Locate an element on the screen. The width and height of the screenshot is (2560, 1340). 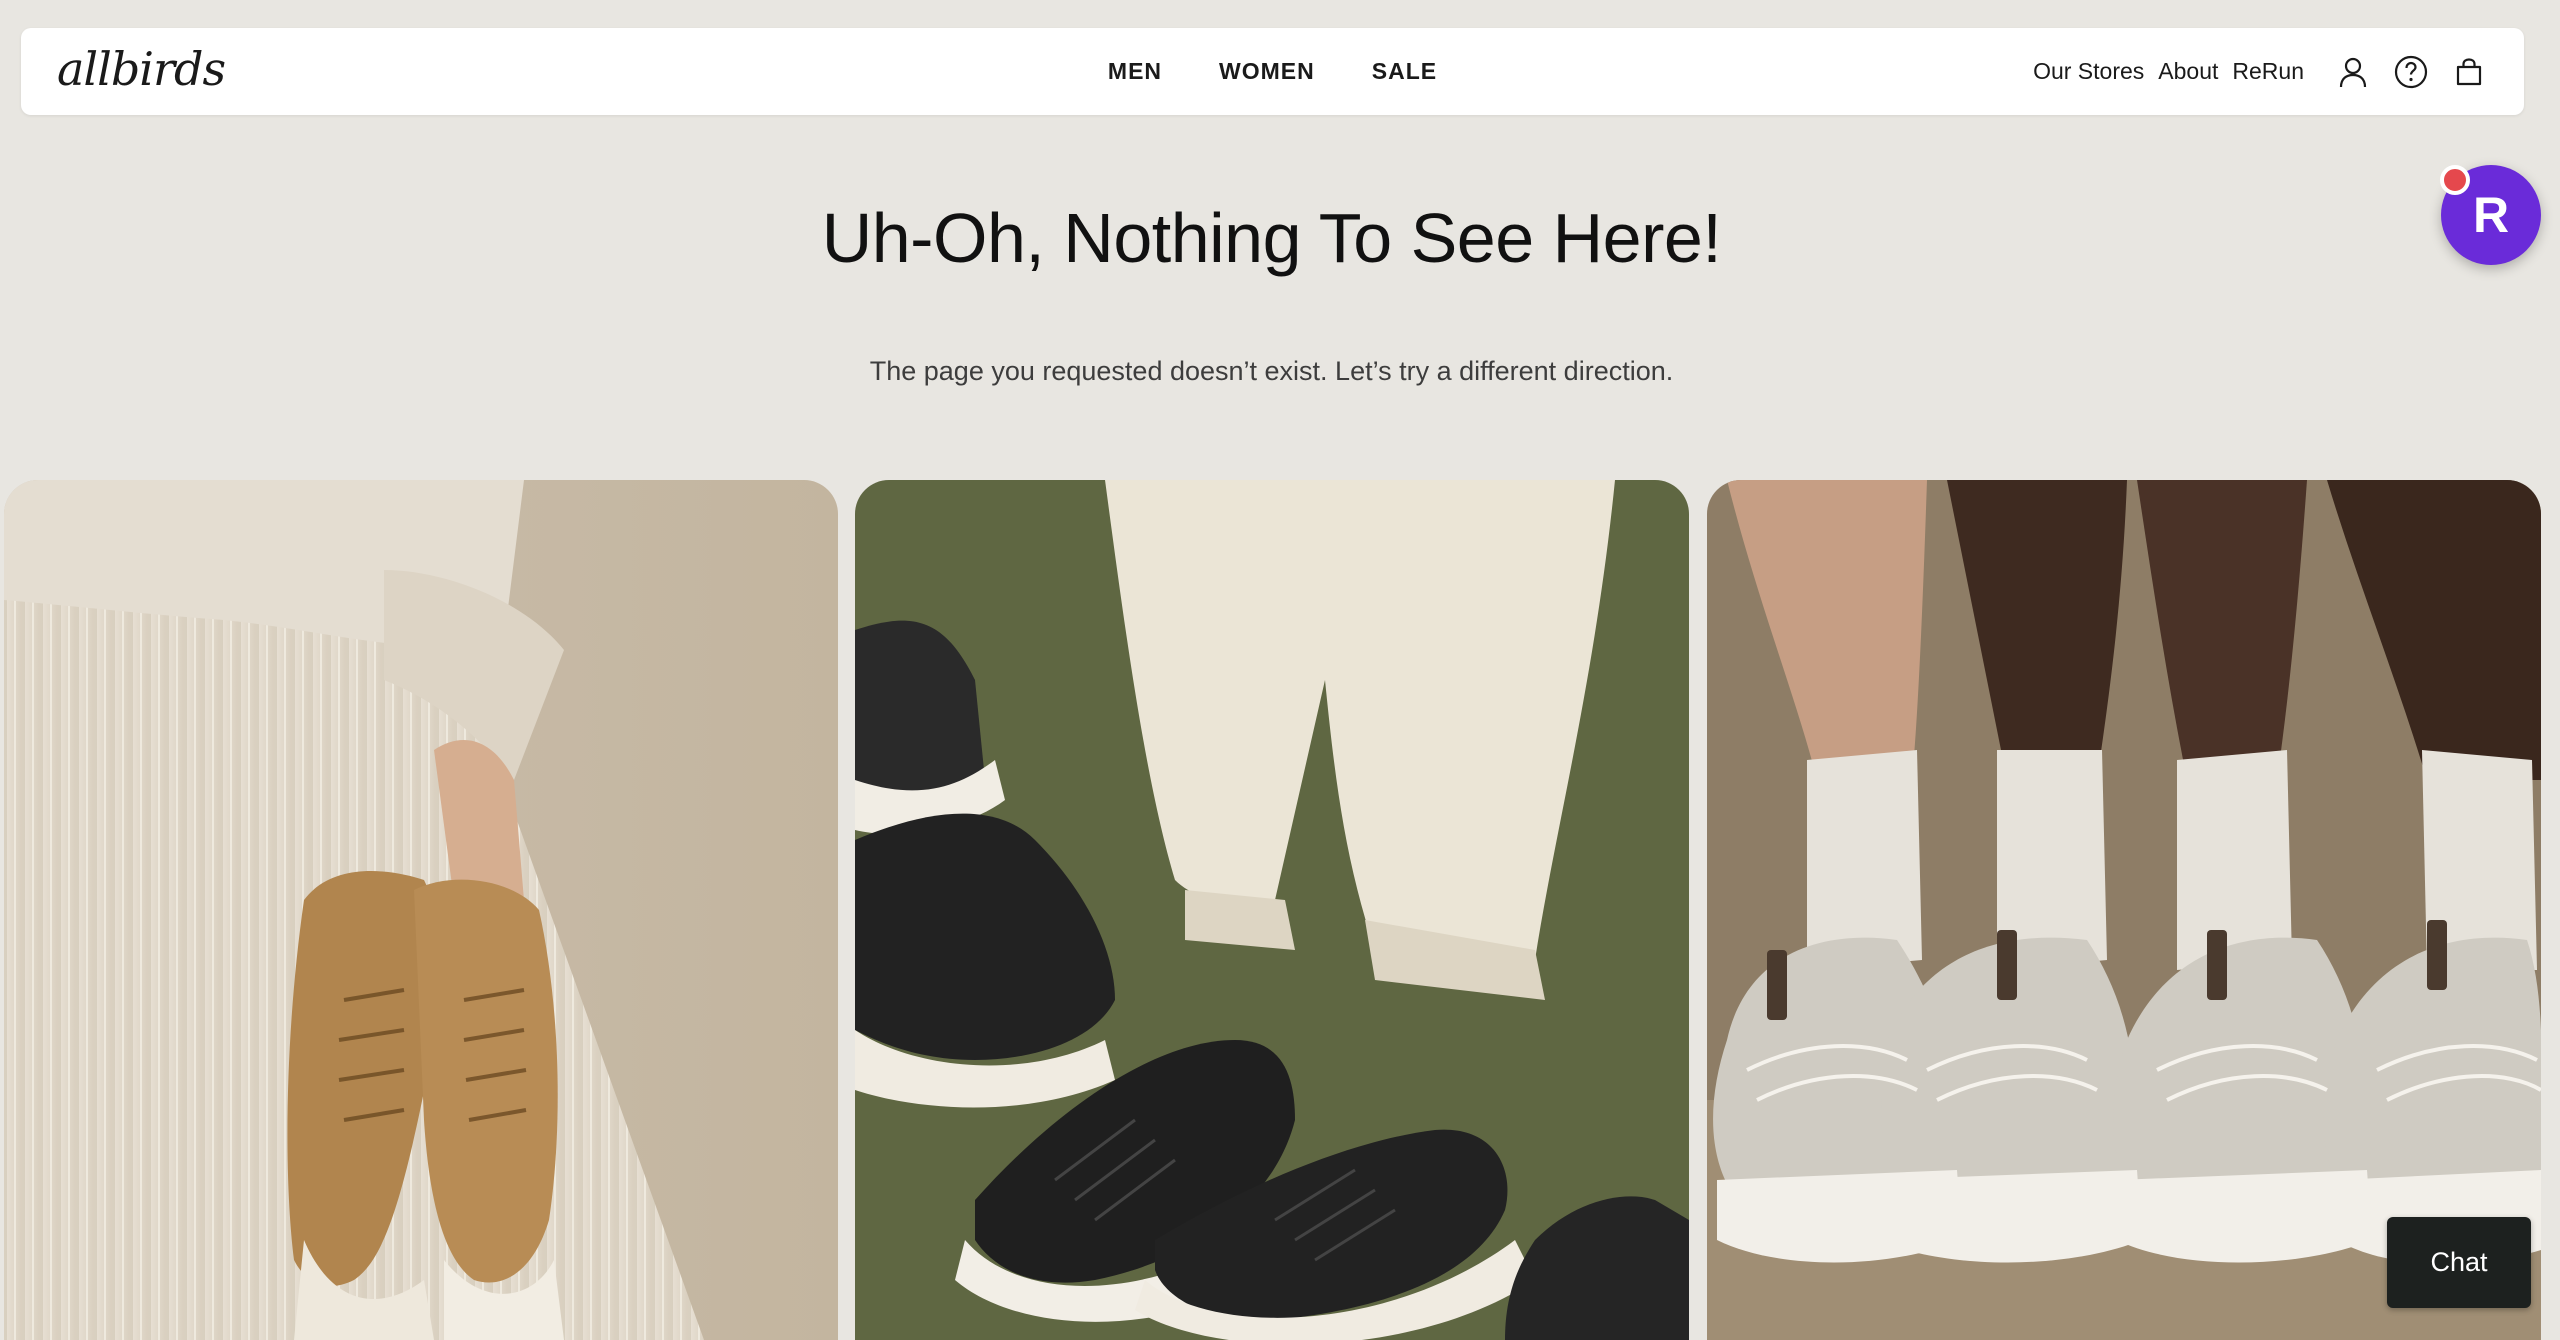
about-link: About is located at coordinates (2188, 71).